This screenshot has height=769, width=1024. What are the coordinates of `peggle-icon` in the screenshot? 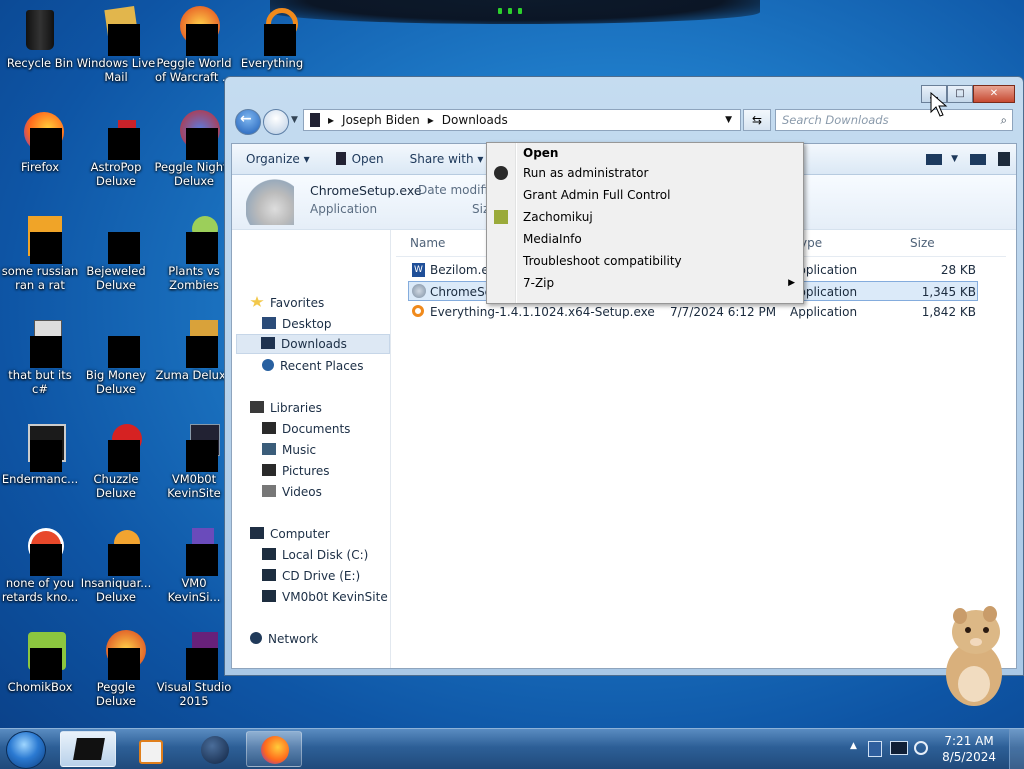 It's located at (195, 31).